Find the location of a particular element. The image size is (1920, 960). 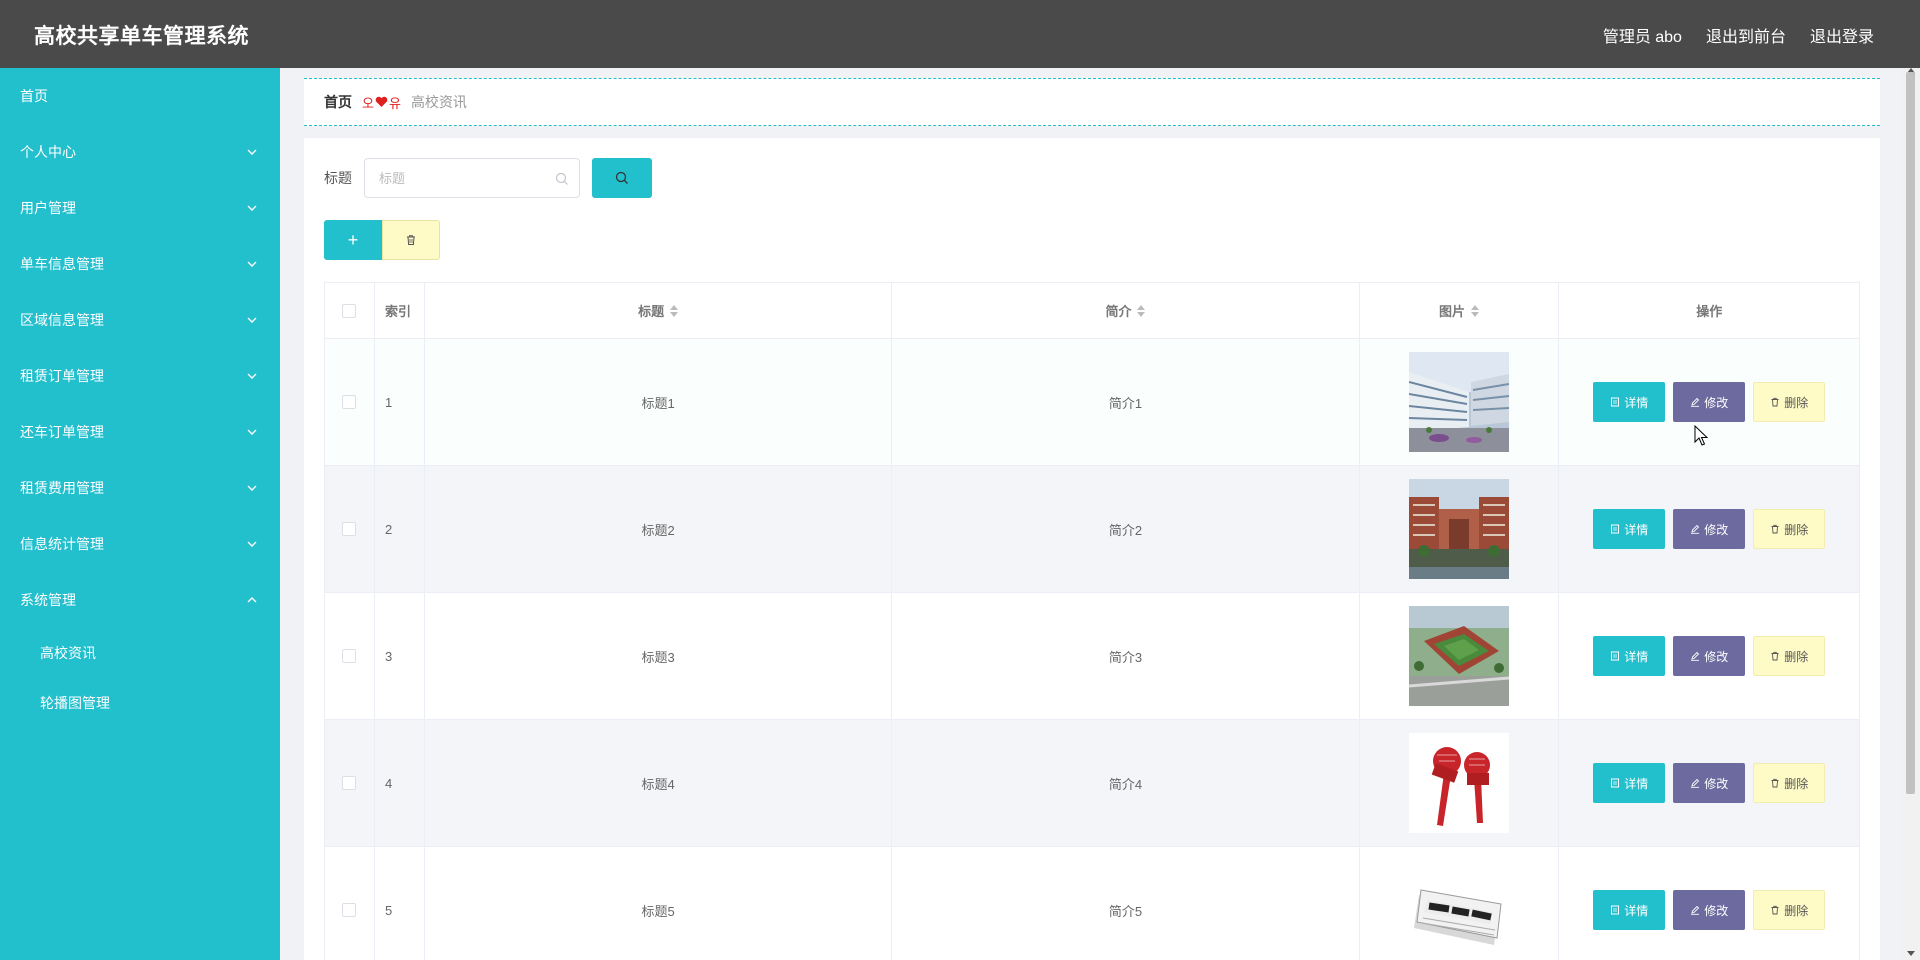

sidebar-item-rental-orders: 租赁订单管理 is located at coordinates (140, 376).